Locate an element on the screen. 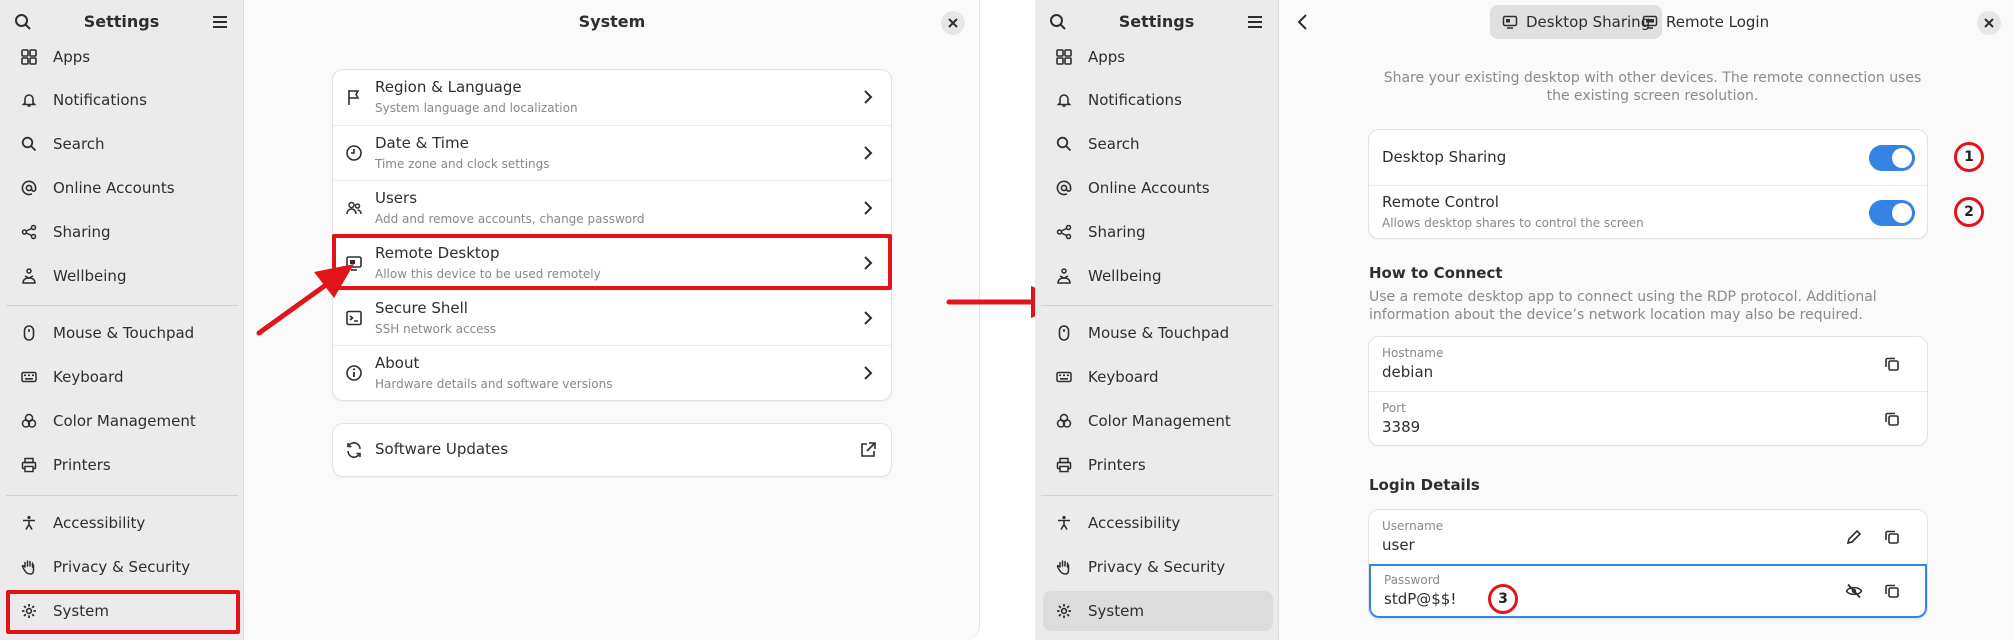 The image size is (2015, 640). mouse-icon is located at coordinates (1064, 333).